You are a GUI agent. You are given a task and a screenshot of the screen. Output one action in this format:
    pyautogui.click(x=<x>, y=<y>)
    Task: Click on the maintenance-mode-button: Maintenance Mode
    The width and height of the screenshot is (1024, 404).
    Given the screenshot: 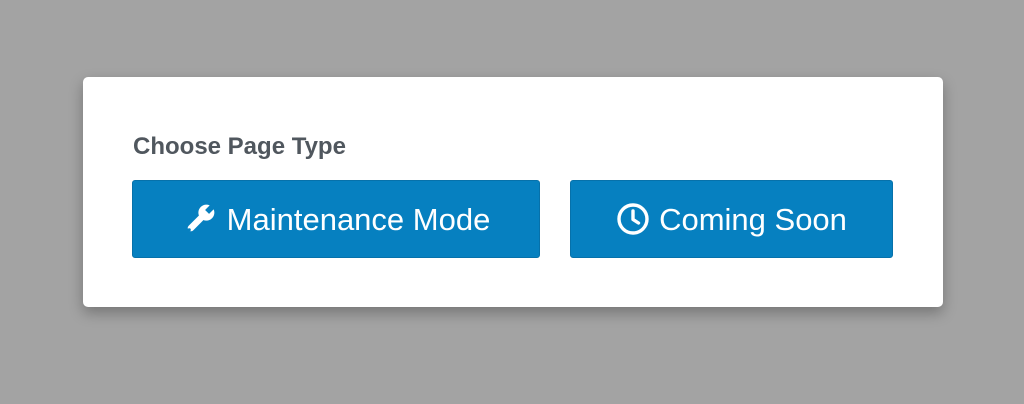 What is the action you would take?
    pyautogui.click(x=336, y=219)
    